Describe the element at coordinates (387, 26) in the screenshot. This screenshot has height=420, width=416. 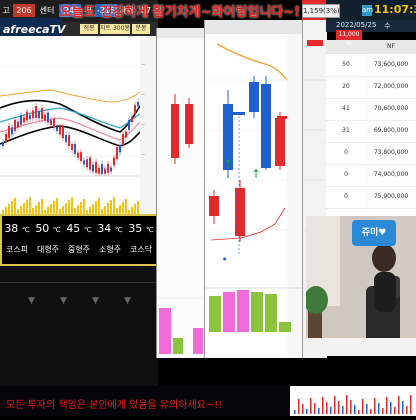
I see `clock-weekday: 수` at that location.